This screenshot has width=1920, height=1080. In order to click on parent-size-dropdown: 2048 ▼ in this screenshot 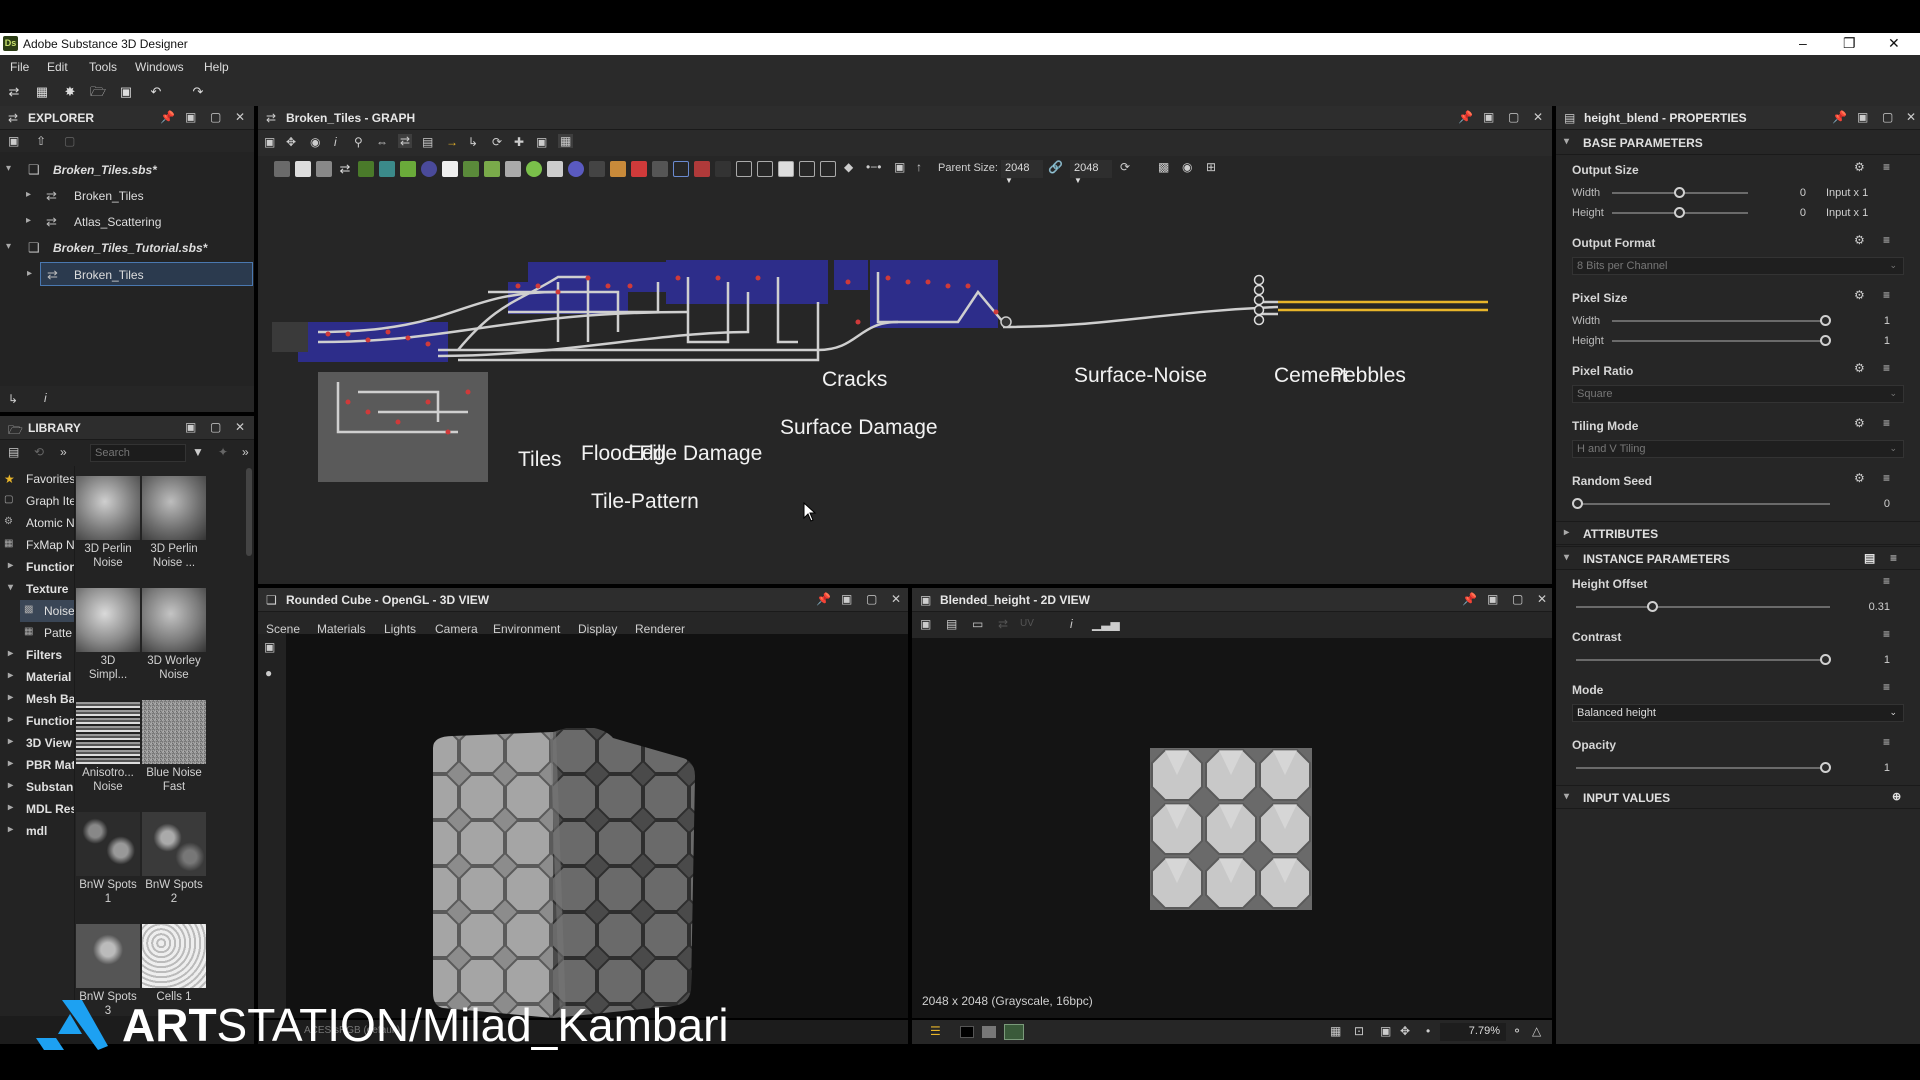, I will do `click(1022, 172)`.